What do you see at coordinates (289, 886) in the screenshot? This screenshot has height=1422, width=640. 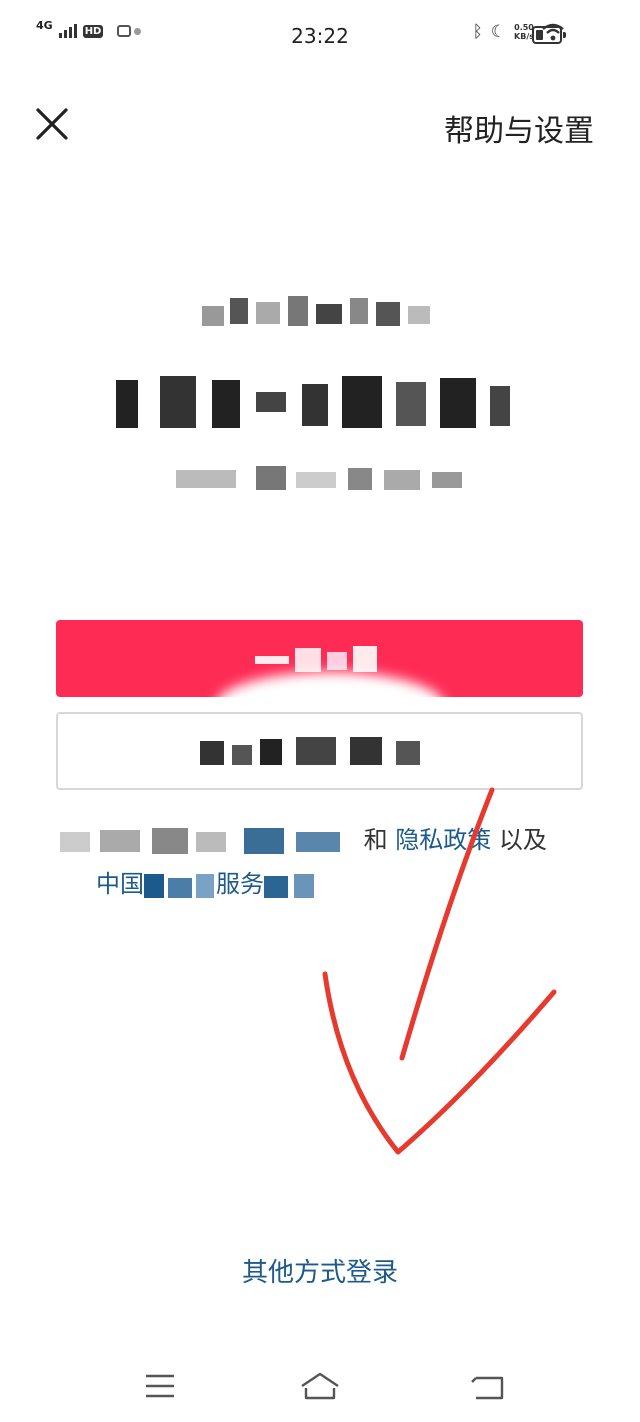 I see `pixelated-carrier-link-tail` at bounding box center [289, 886].